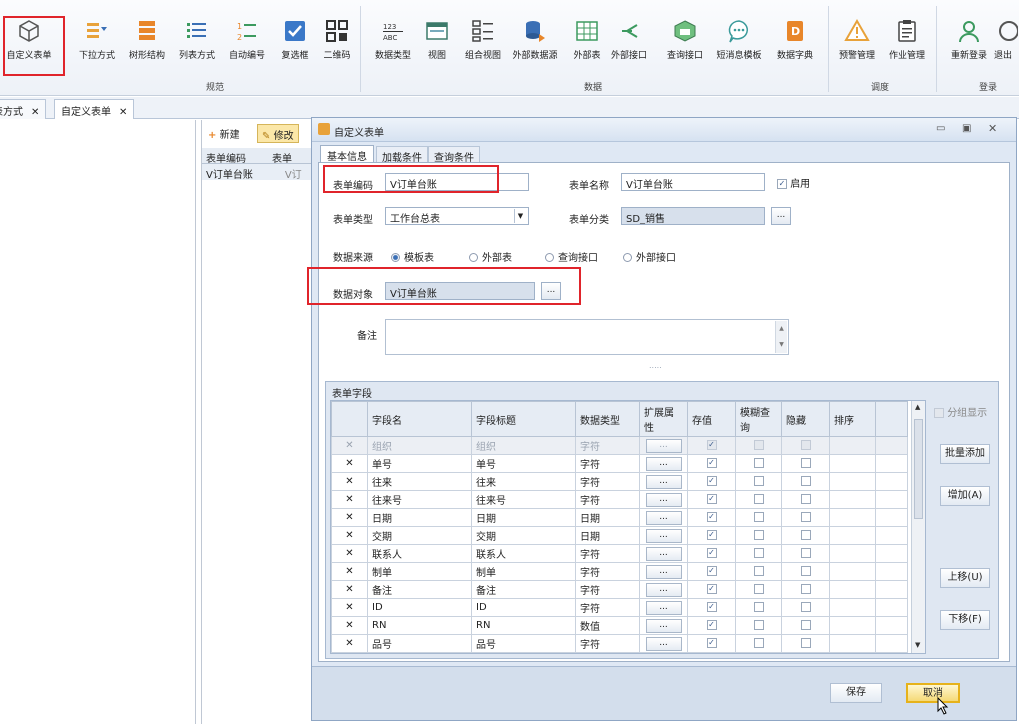  Describe the element at coordinates (965, 578) in the screenshot. I see `move-up-button: 上移(U)` at that location.